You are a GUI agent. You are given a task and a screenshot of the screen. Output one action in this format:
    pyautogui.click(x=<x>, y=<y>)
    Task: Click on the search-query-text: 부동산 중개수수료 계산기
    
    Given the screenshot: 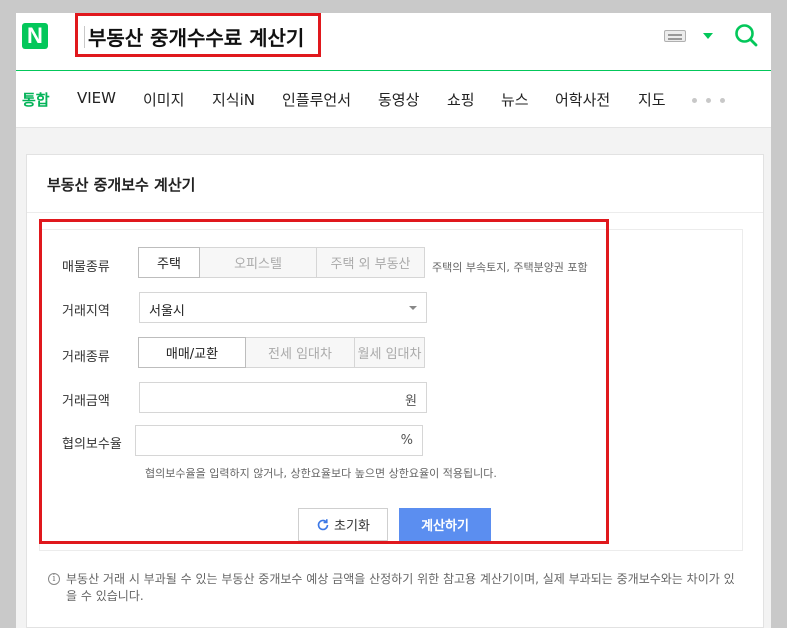 What is the action you would take?
    pyautogui.click(x=196, y=38)
    